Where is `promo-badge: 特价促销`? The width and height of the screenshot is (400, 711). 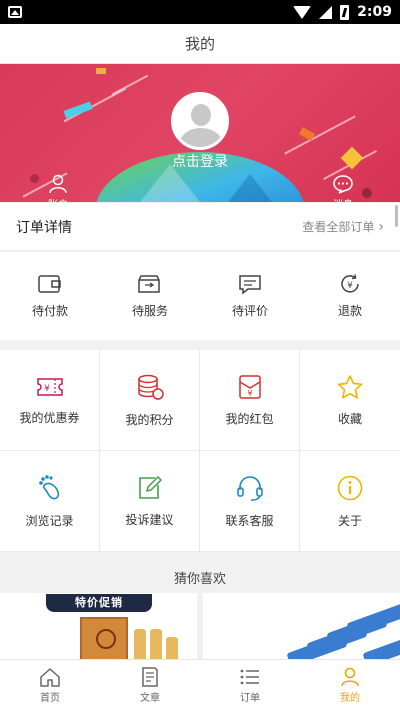 promo-badge: 特价促销 is located at coordinates (99, 603).